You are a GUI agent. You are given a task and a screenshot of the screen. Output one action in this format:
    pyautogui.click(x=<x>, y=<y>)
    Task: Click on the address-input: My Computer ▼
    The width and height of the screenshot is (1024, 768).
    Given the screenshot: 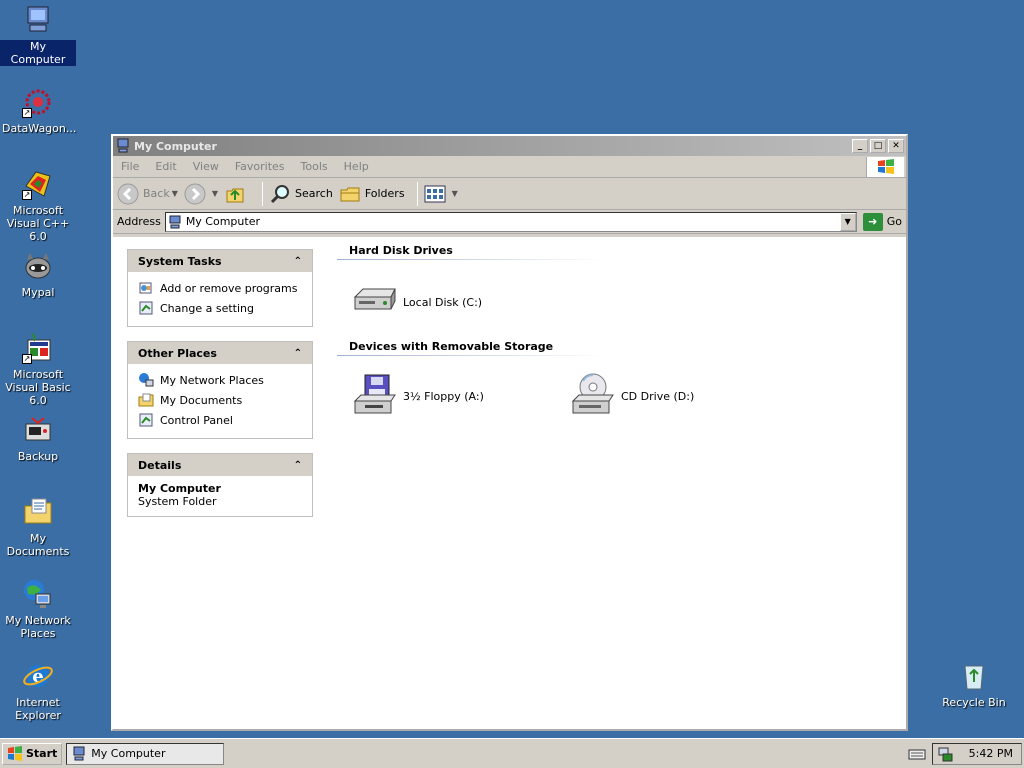 What is the action you would take?
    pyautogui.click(x=510, y=221)
    